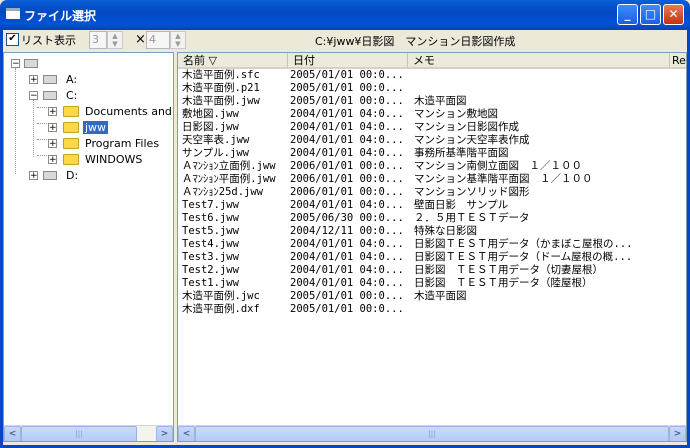 Image resolution: width=690 pixels, height=448 pixels. I want to click on close-button: ✕, so click(673, 14).